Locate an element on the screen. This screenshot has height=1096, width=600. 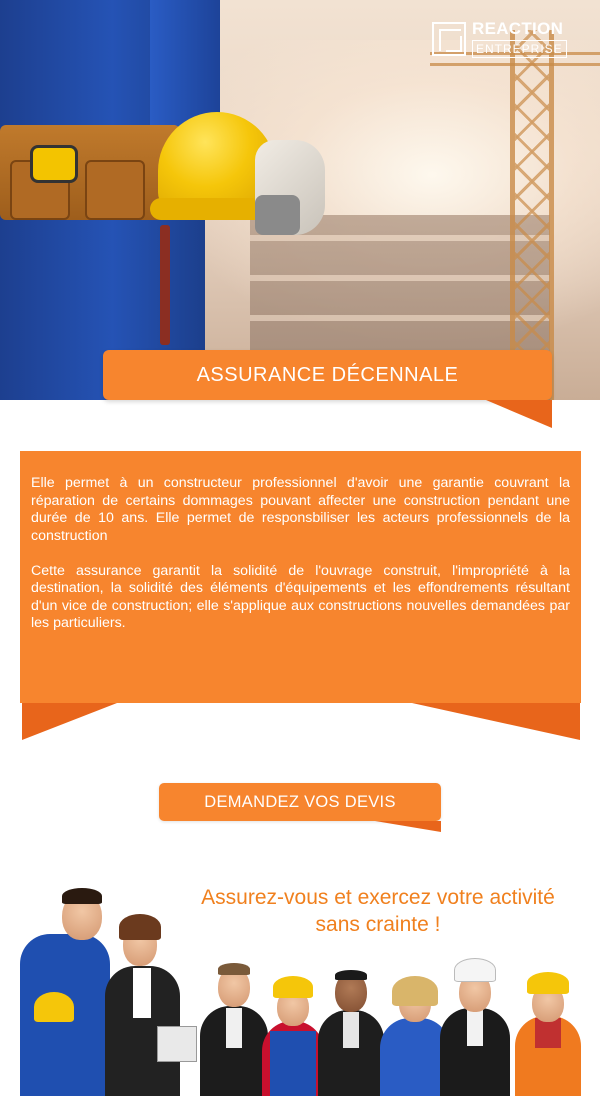
slogan-line-2: sans crainte ! is located at coordinates (378, 924).